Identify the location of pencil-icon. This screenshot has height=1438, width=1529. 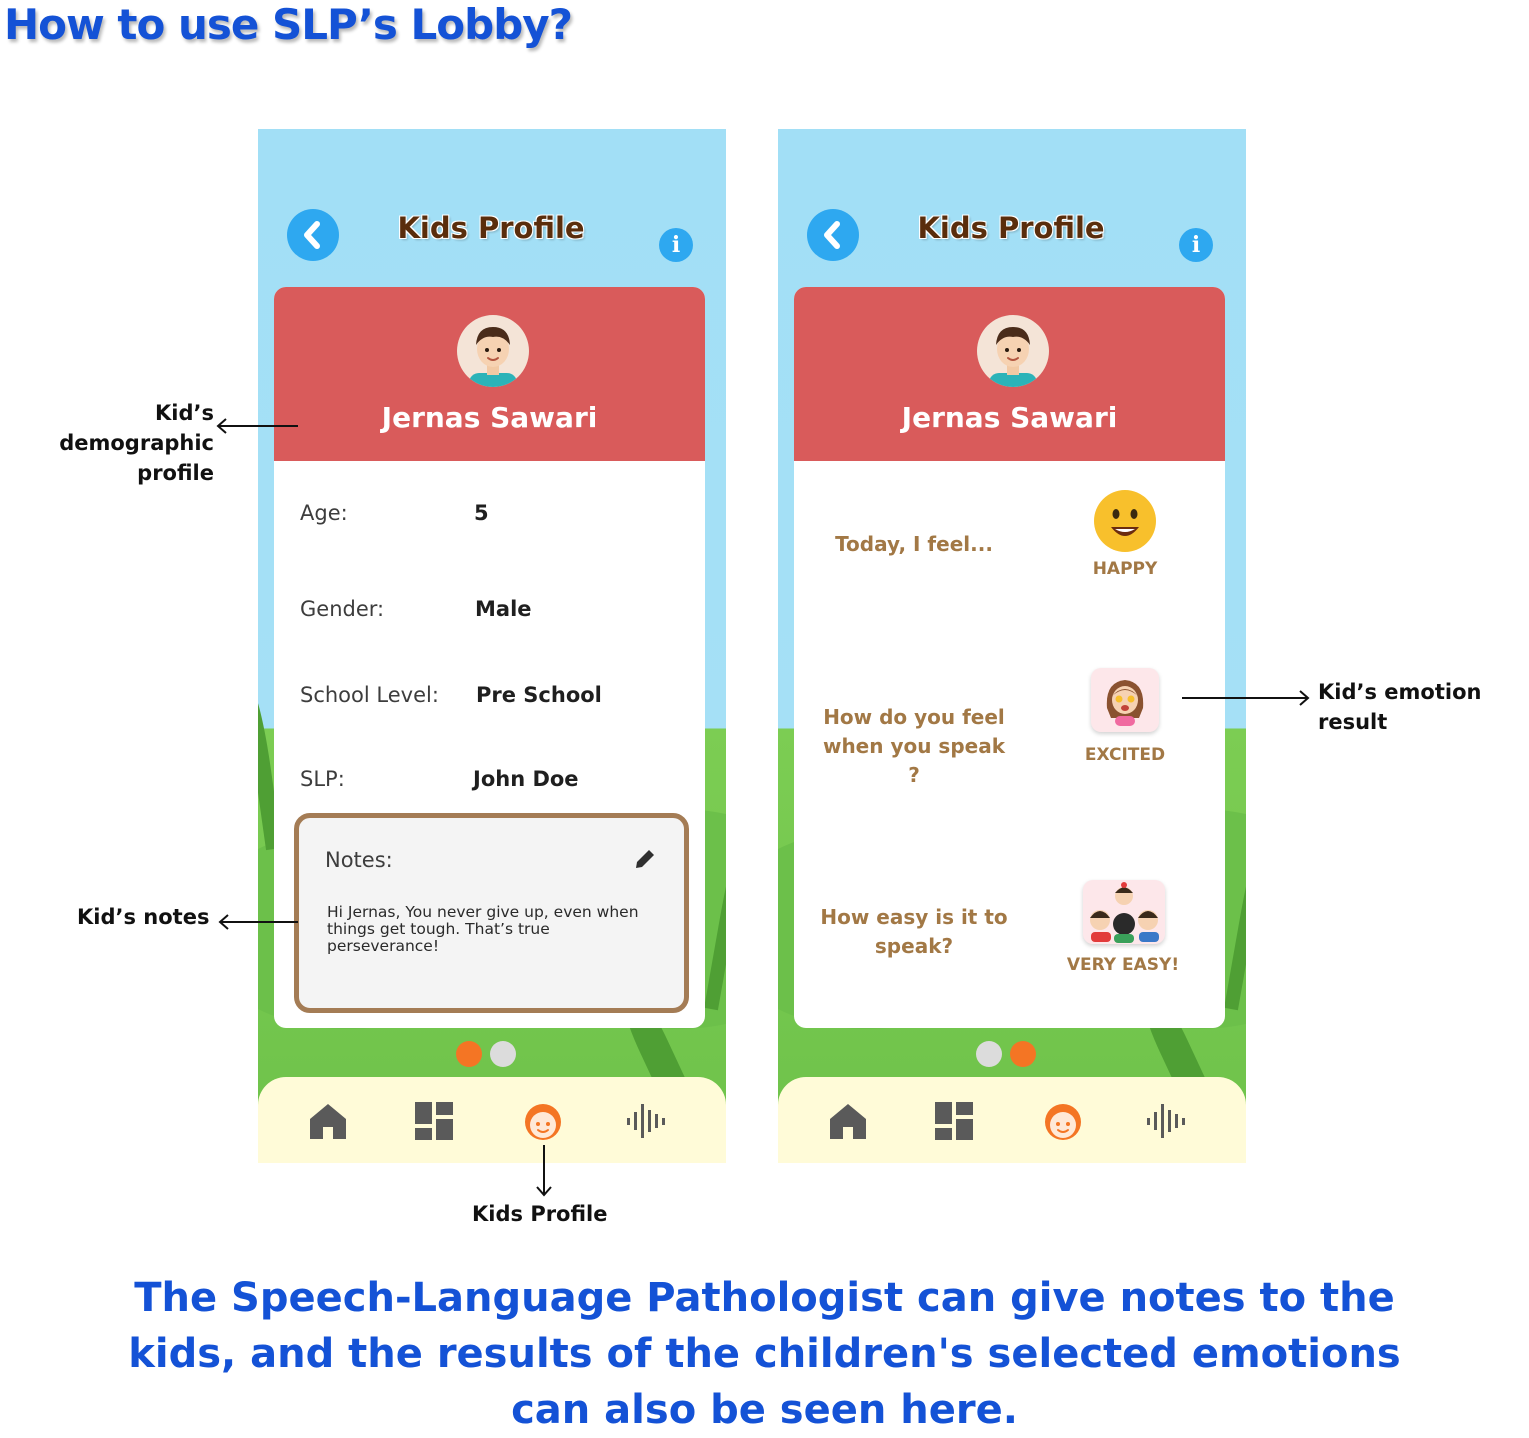
(645, 859).